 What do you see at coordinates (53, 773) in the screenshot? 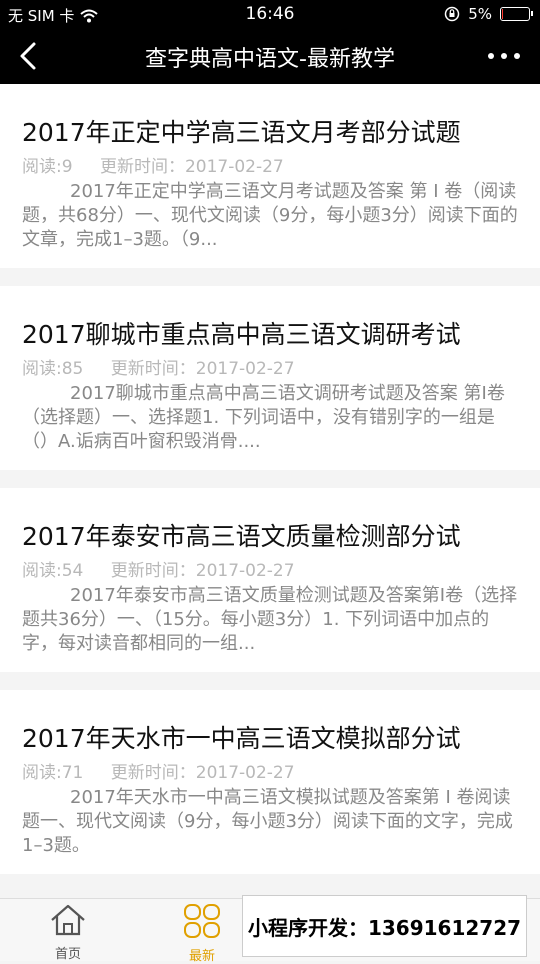
I see `read-count: 阅读:71` at bounding box center [53, 773].